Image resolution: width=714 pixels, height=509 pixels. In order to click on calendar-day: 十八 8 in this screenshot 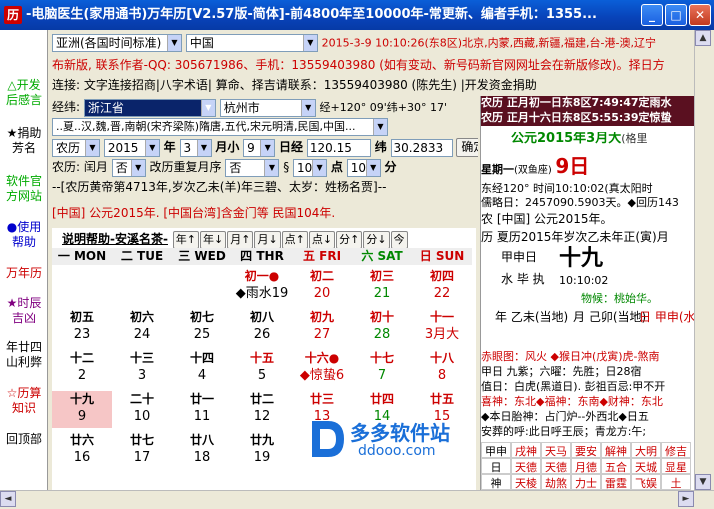, I will do `click(442, 368)`.